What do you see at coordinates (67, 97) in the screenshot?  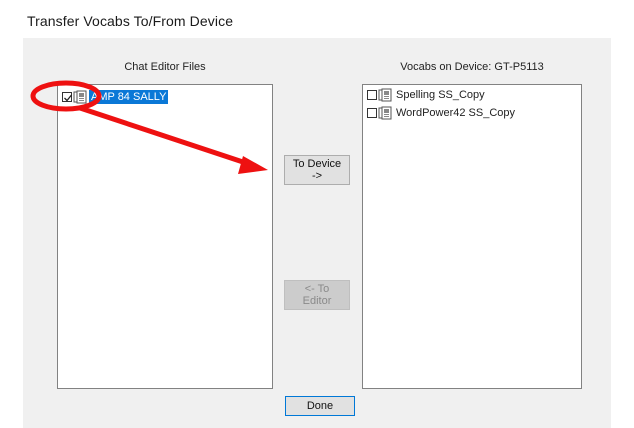 I see `checkbox-checked` at bounding box center [67, 97].